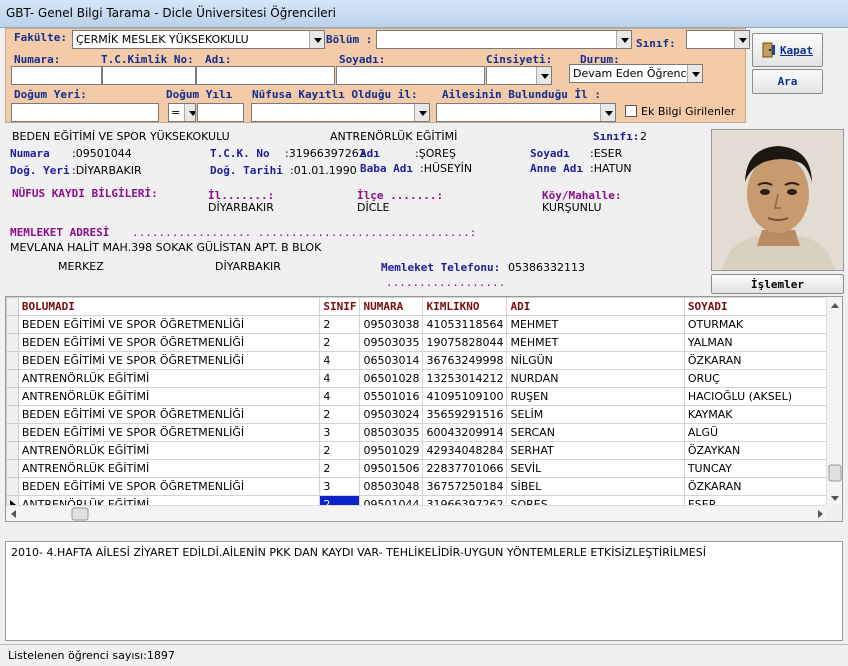 The height and width of the screenshot is (666, 848). I want to click on grid-horizontal-scrollbar, so click(417, 513).